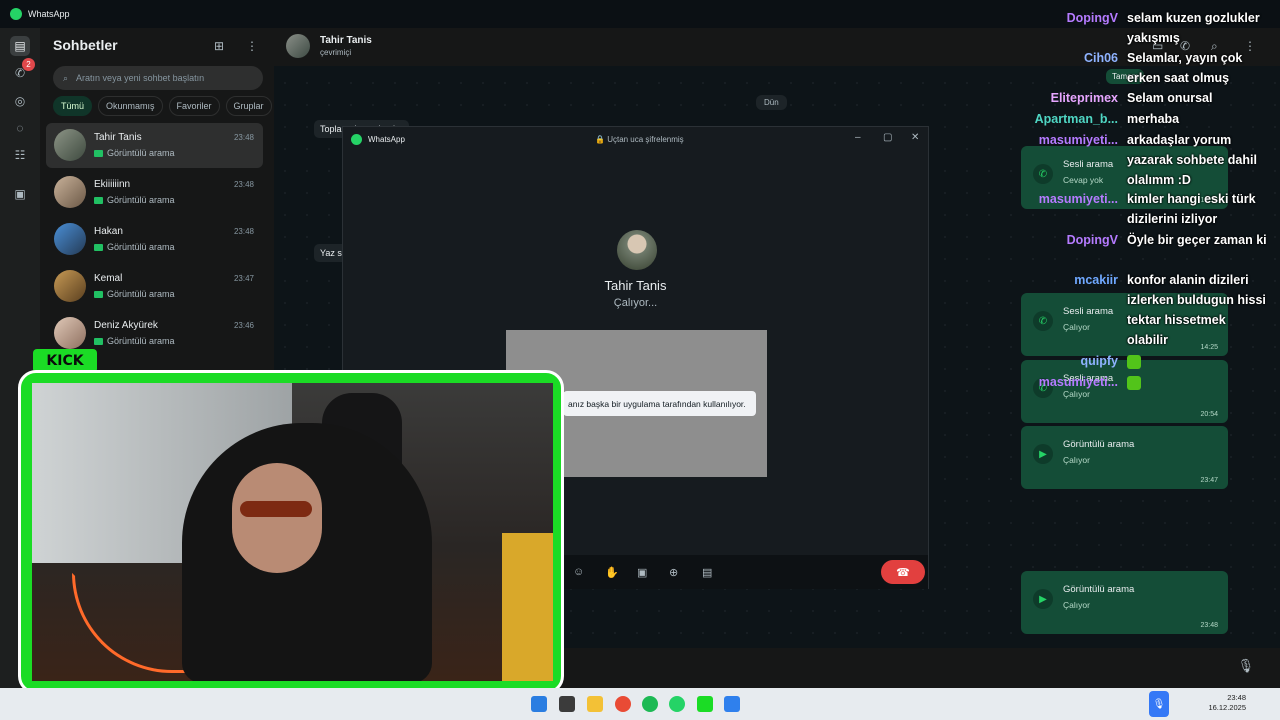  Describe the element at coordinates (1170, 98) in the screenshot. I see `chat-text: Selam onursal` at that location.